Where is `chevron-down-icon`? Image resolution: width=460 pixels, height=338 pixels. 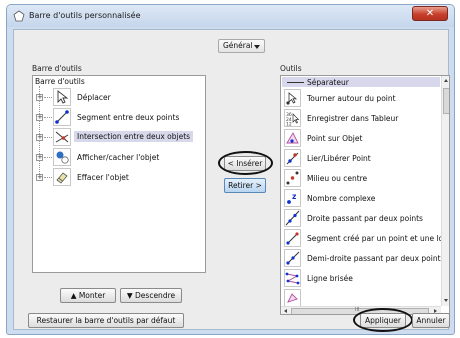
chevron-down-icon is located at coordinates (257, 47).